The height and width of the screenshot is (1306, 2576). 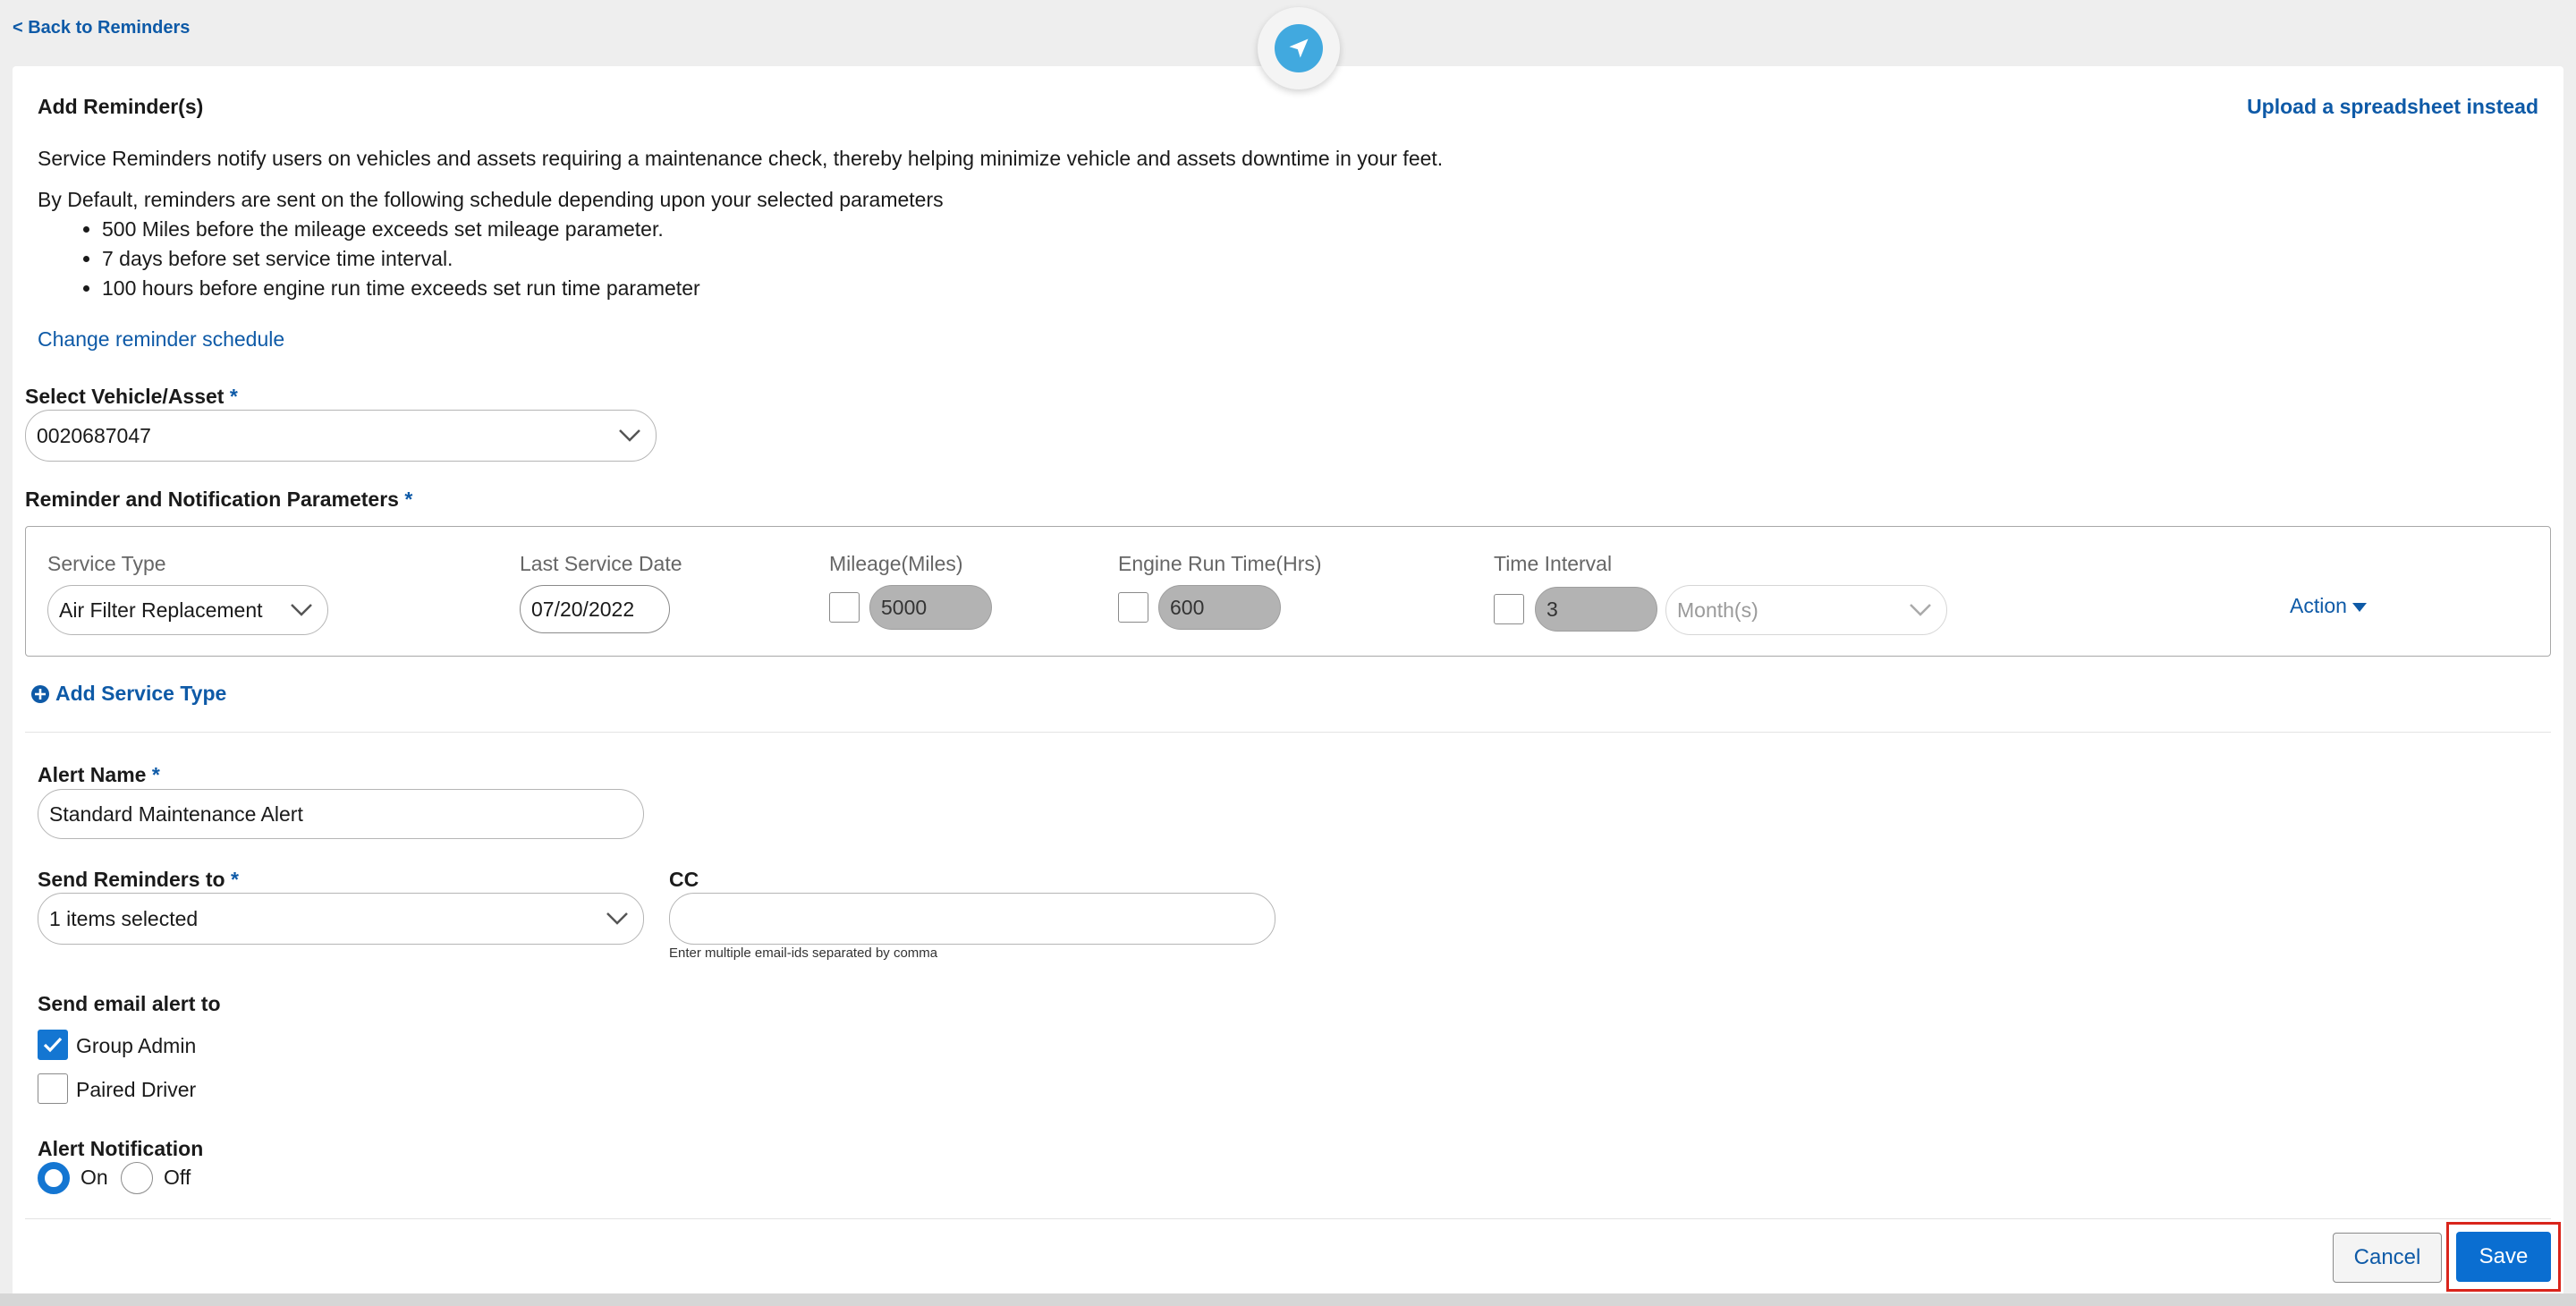 What do you see at coordinates (1220, 563) in the screenshot?
I see `engine-run-time-header: Engine Run Time(Hrs)` at bounding box center [1220, 563].